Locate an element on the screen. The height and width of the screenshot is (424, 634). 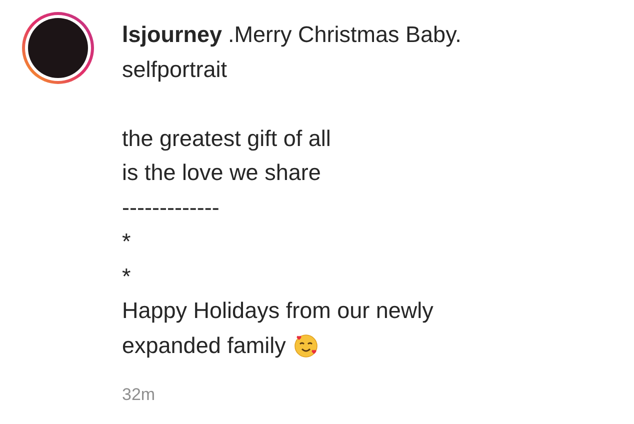
caption-line: ------------- is located at coordinates (171, 208).